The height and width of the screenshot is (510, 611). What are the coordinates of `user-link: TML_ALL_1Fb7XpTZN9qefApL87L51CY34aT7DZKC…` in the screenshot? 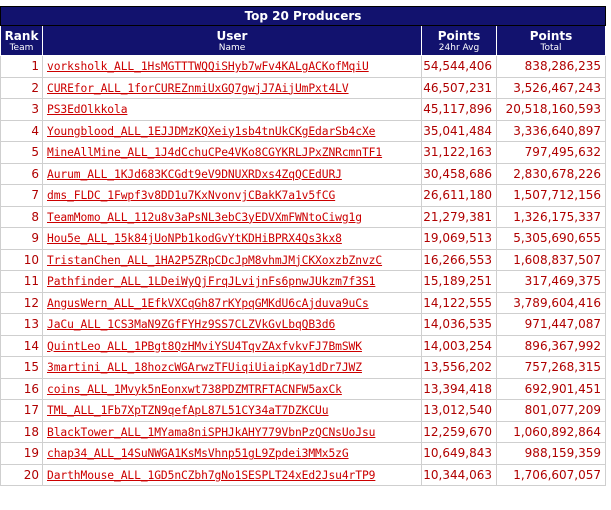 It's located at (188, 410).